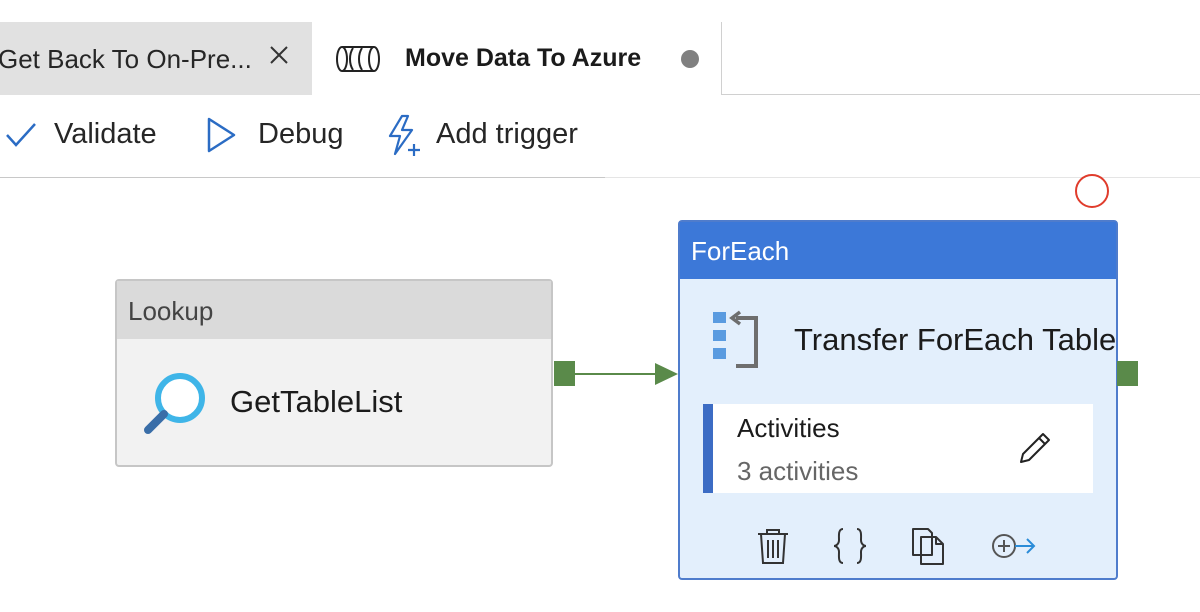 The width and height of the screenshot is (1200, 612). What do you see at coordinates (708, 448) in the screenshot?
I see `activities-accent-bar` at bounding box center [708, 448].